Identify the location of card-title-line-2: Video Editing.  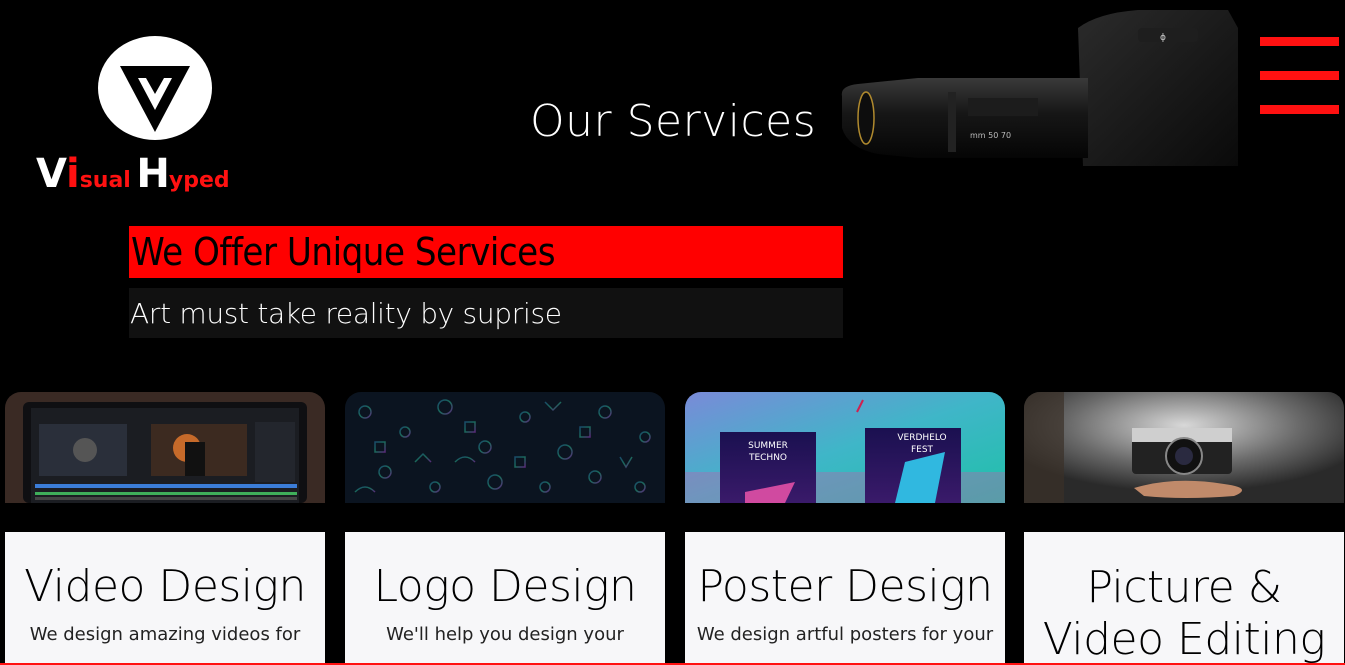
(1184, 639).